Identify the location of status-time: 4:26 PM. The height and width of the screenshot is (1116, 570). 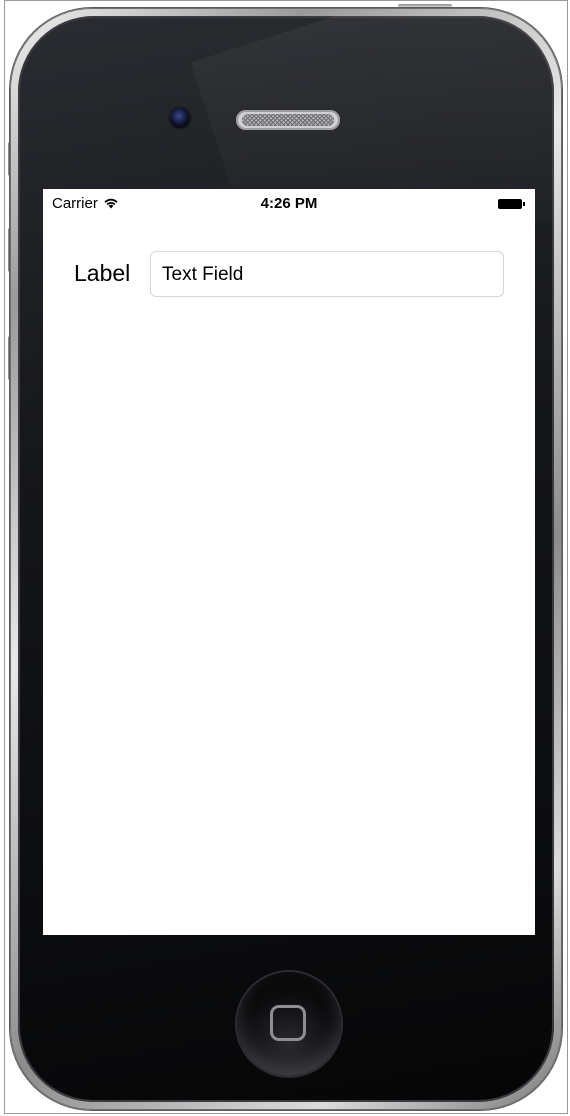
(289, 203).